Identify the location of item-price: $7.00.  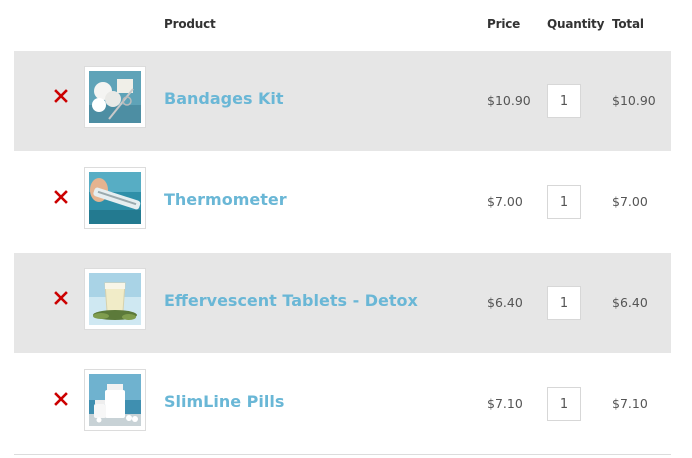
(505, 201).